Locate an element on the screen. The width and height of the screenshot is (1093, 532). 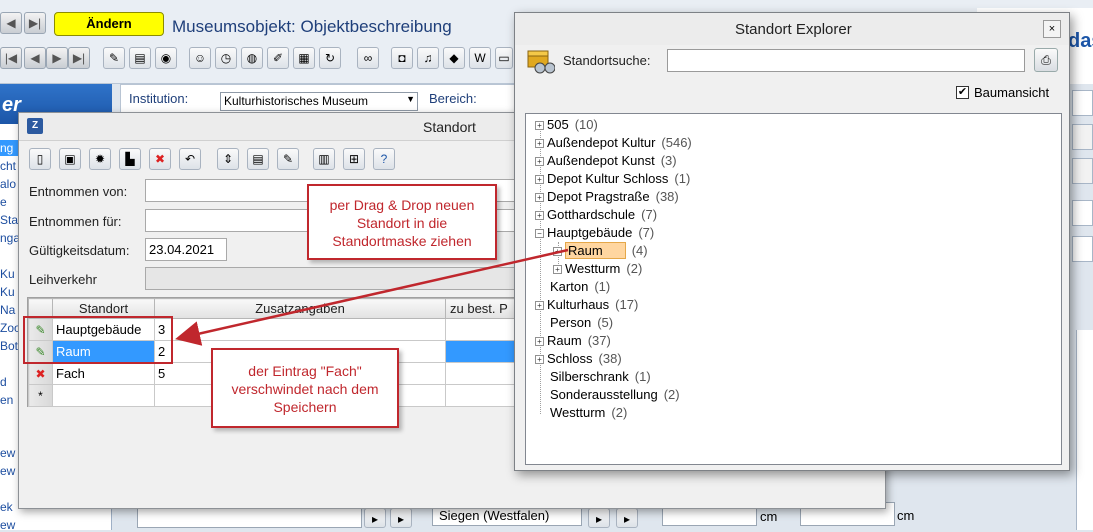
sidebar-item: en is located at coordinates (6, 400).